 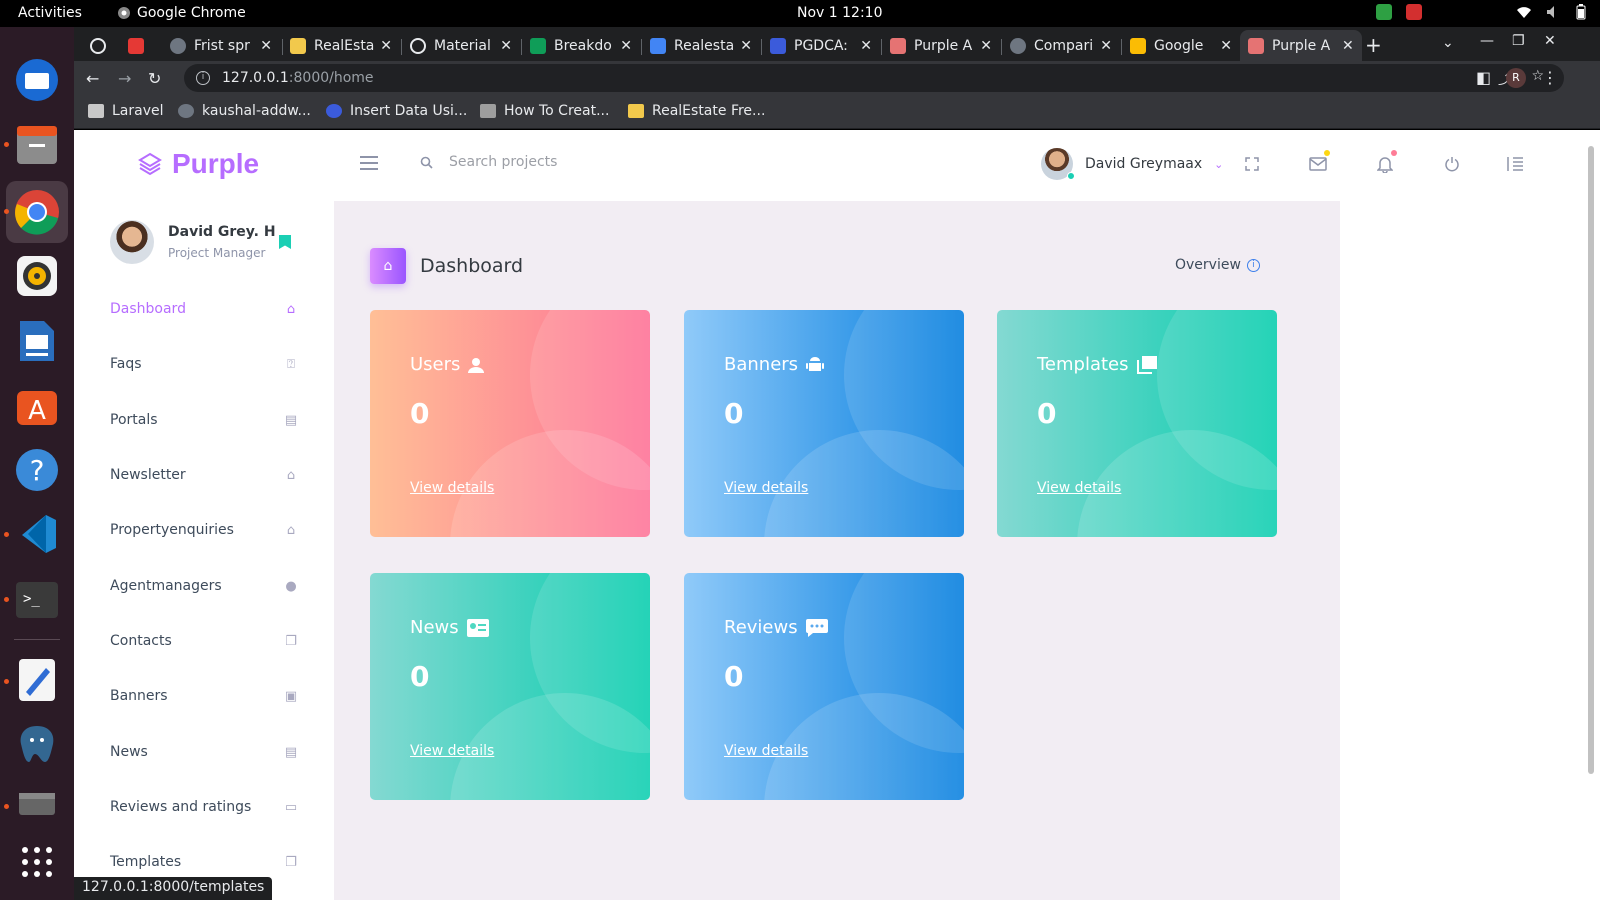 What do you see at coordinates (1524, 12) in the screenshot?
I see `wifi-icon` at bounding box center [1524, 12].